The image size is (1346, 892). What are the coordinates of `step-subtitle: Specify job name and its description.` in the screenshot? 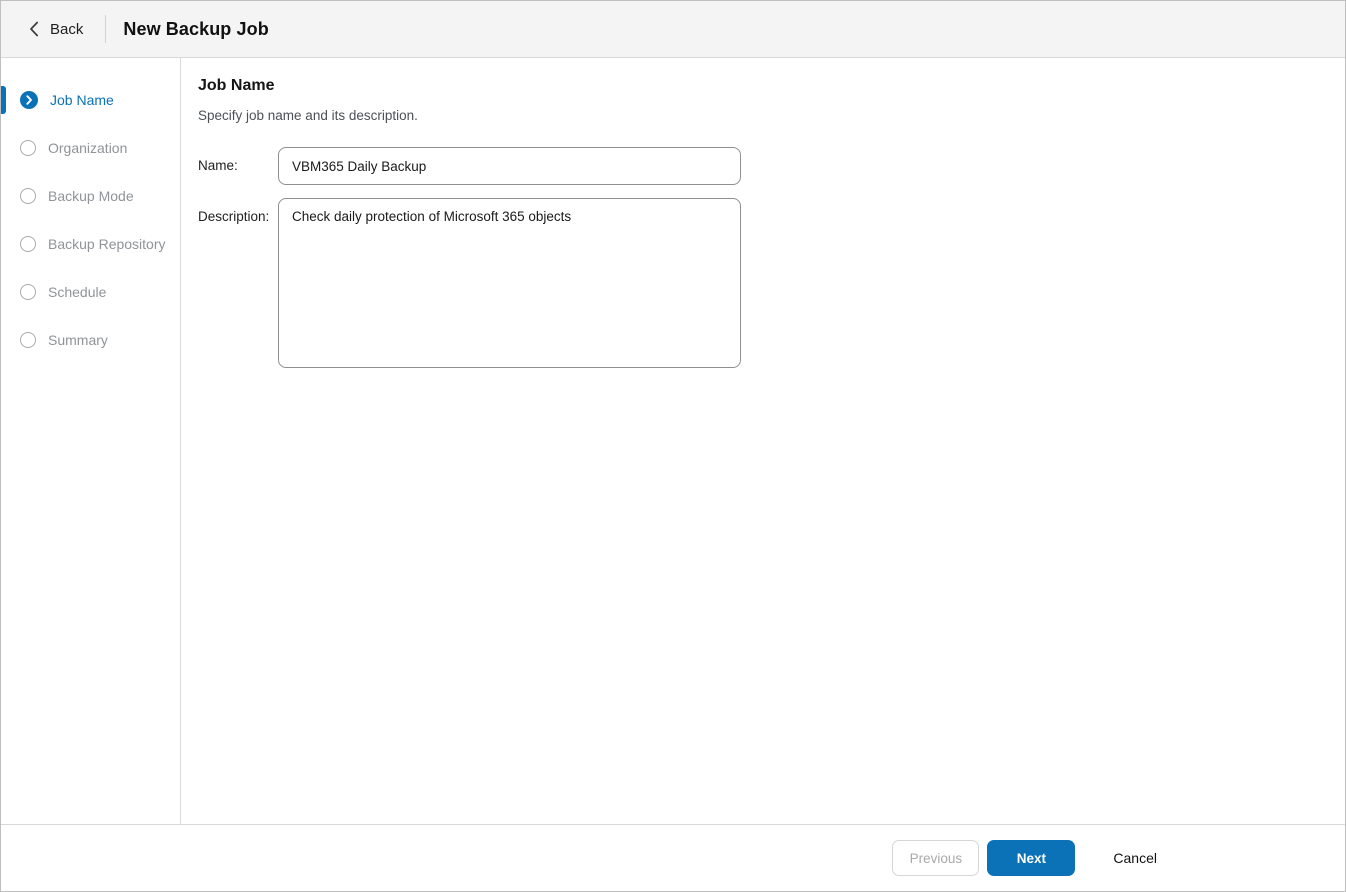 It's located at (308, 115).